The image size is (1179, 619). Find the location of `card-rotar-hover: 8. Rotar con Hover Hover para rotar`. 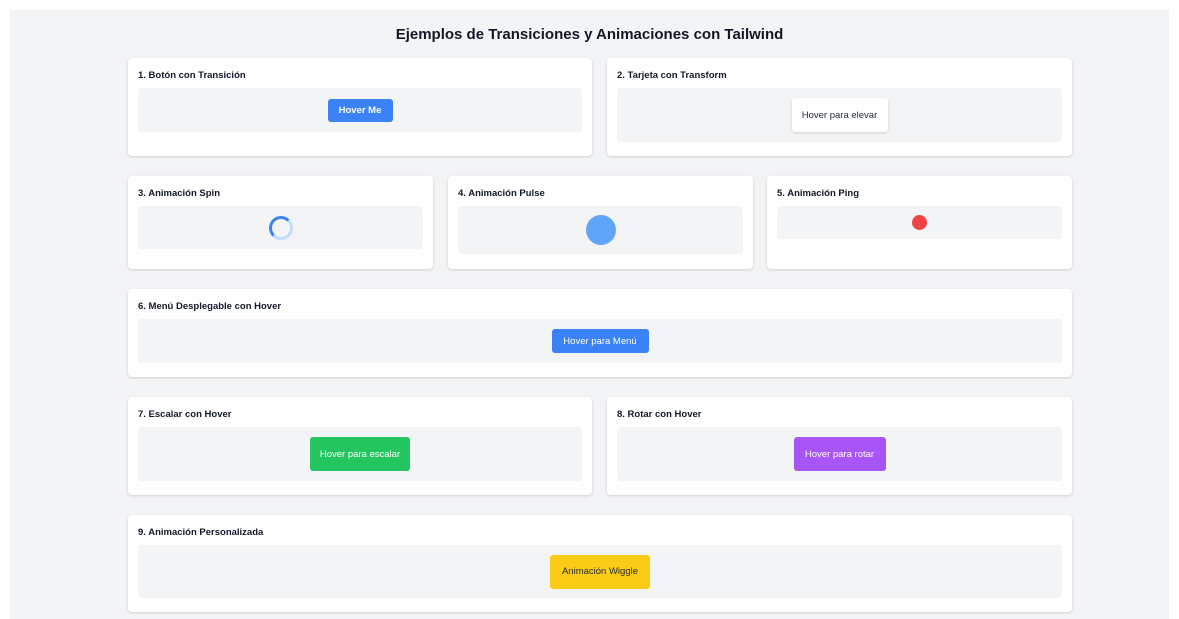

card-rotar-hover: 8. Rotar con Hover Hover para rotar is located at coordinates (839, 446).